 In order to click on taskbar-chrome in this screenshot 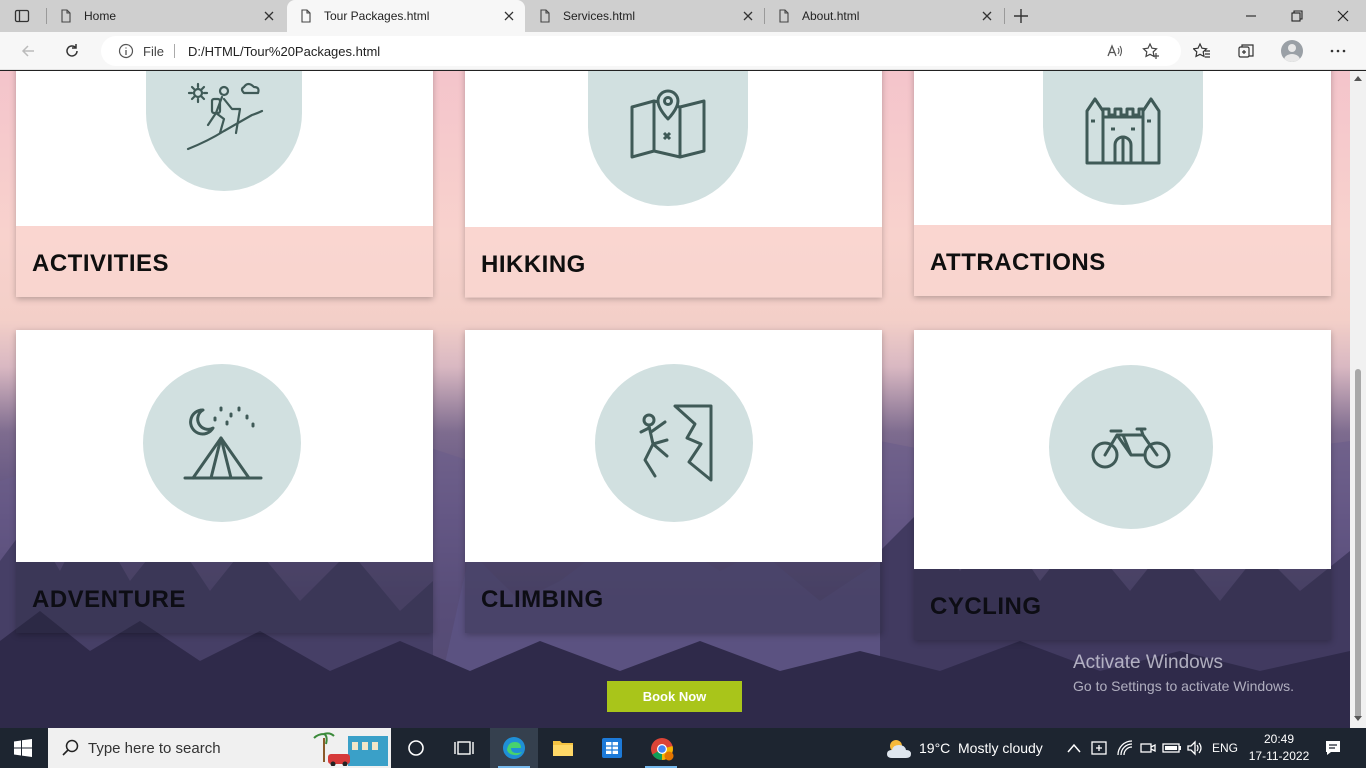, I will do `click(661, 748)`.